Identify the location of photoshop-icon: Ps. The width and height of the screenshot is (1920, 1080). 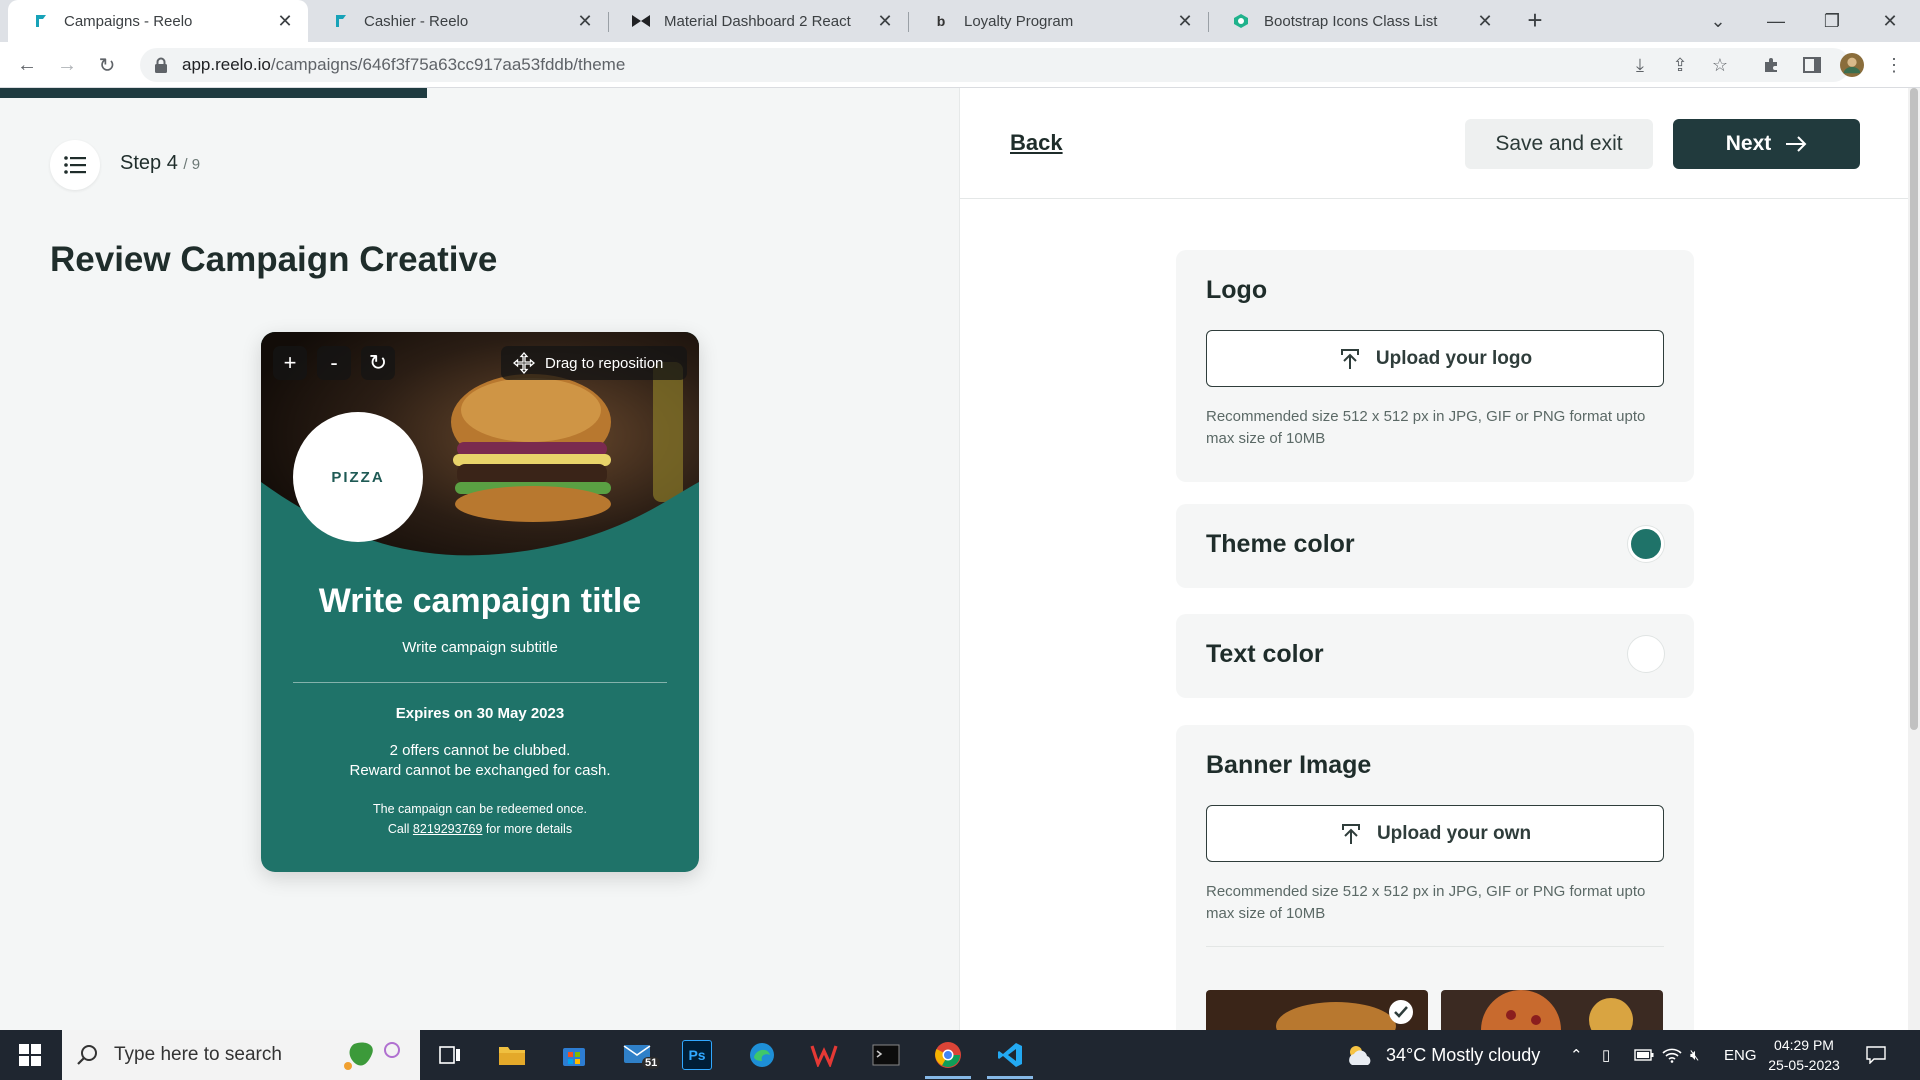
(697, 1055).